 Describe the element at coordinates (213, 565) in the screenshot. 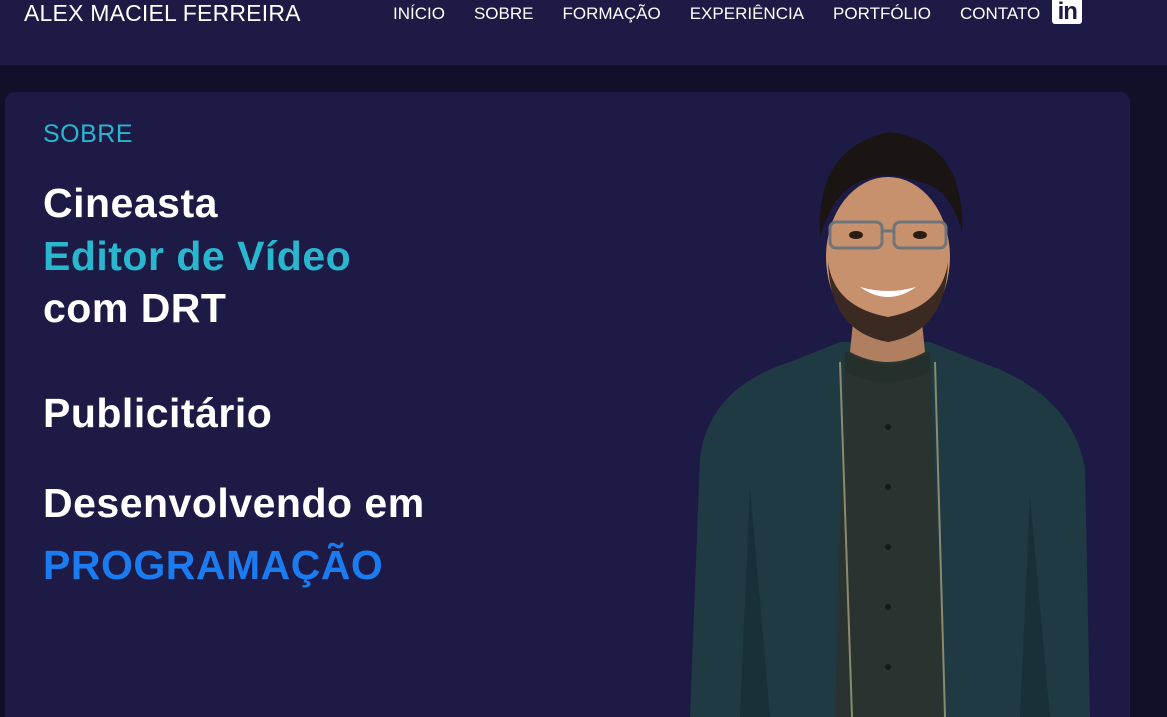

I see `headline-programacao: PROGRAMAÇÃO` at that location.